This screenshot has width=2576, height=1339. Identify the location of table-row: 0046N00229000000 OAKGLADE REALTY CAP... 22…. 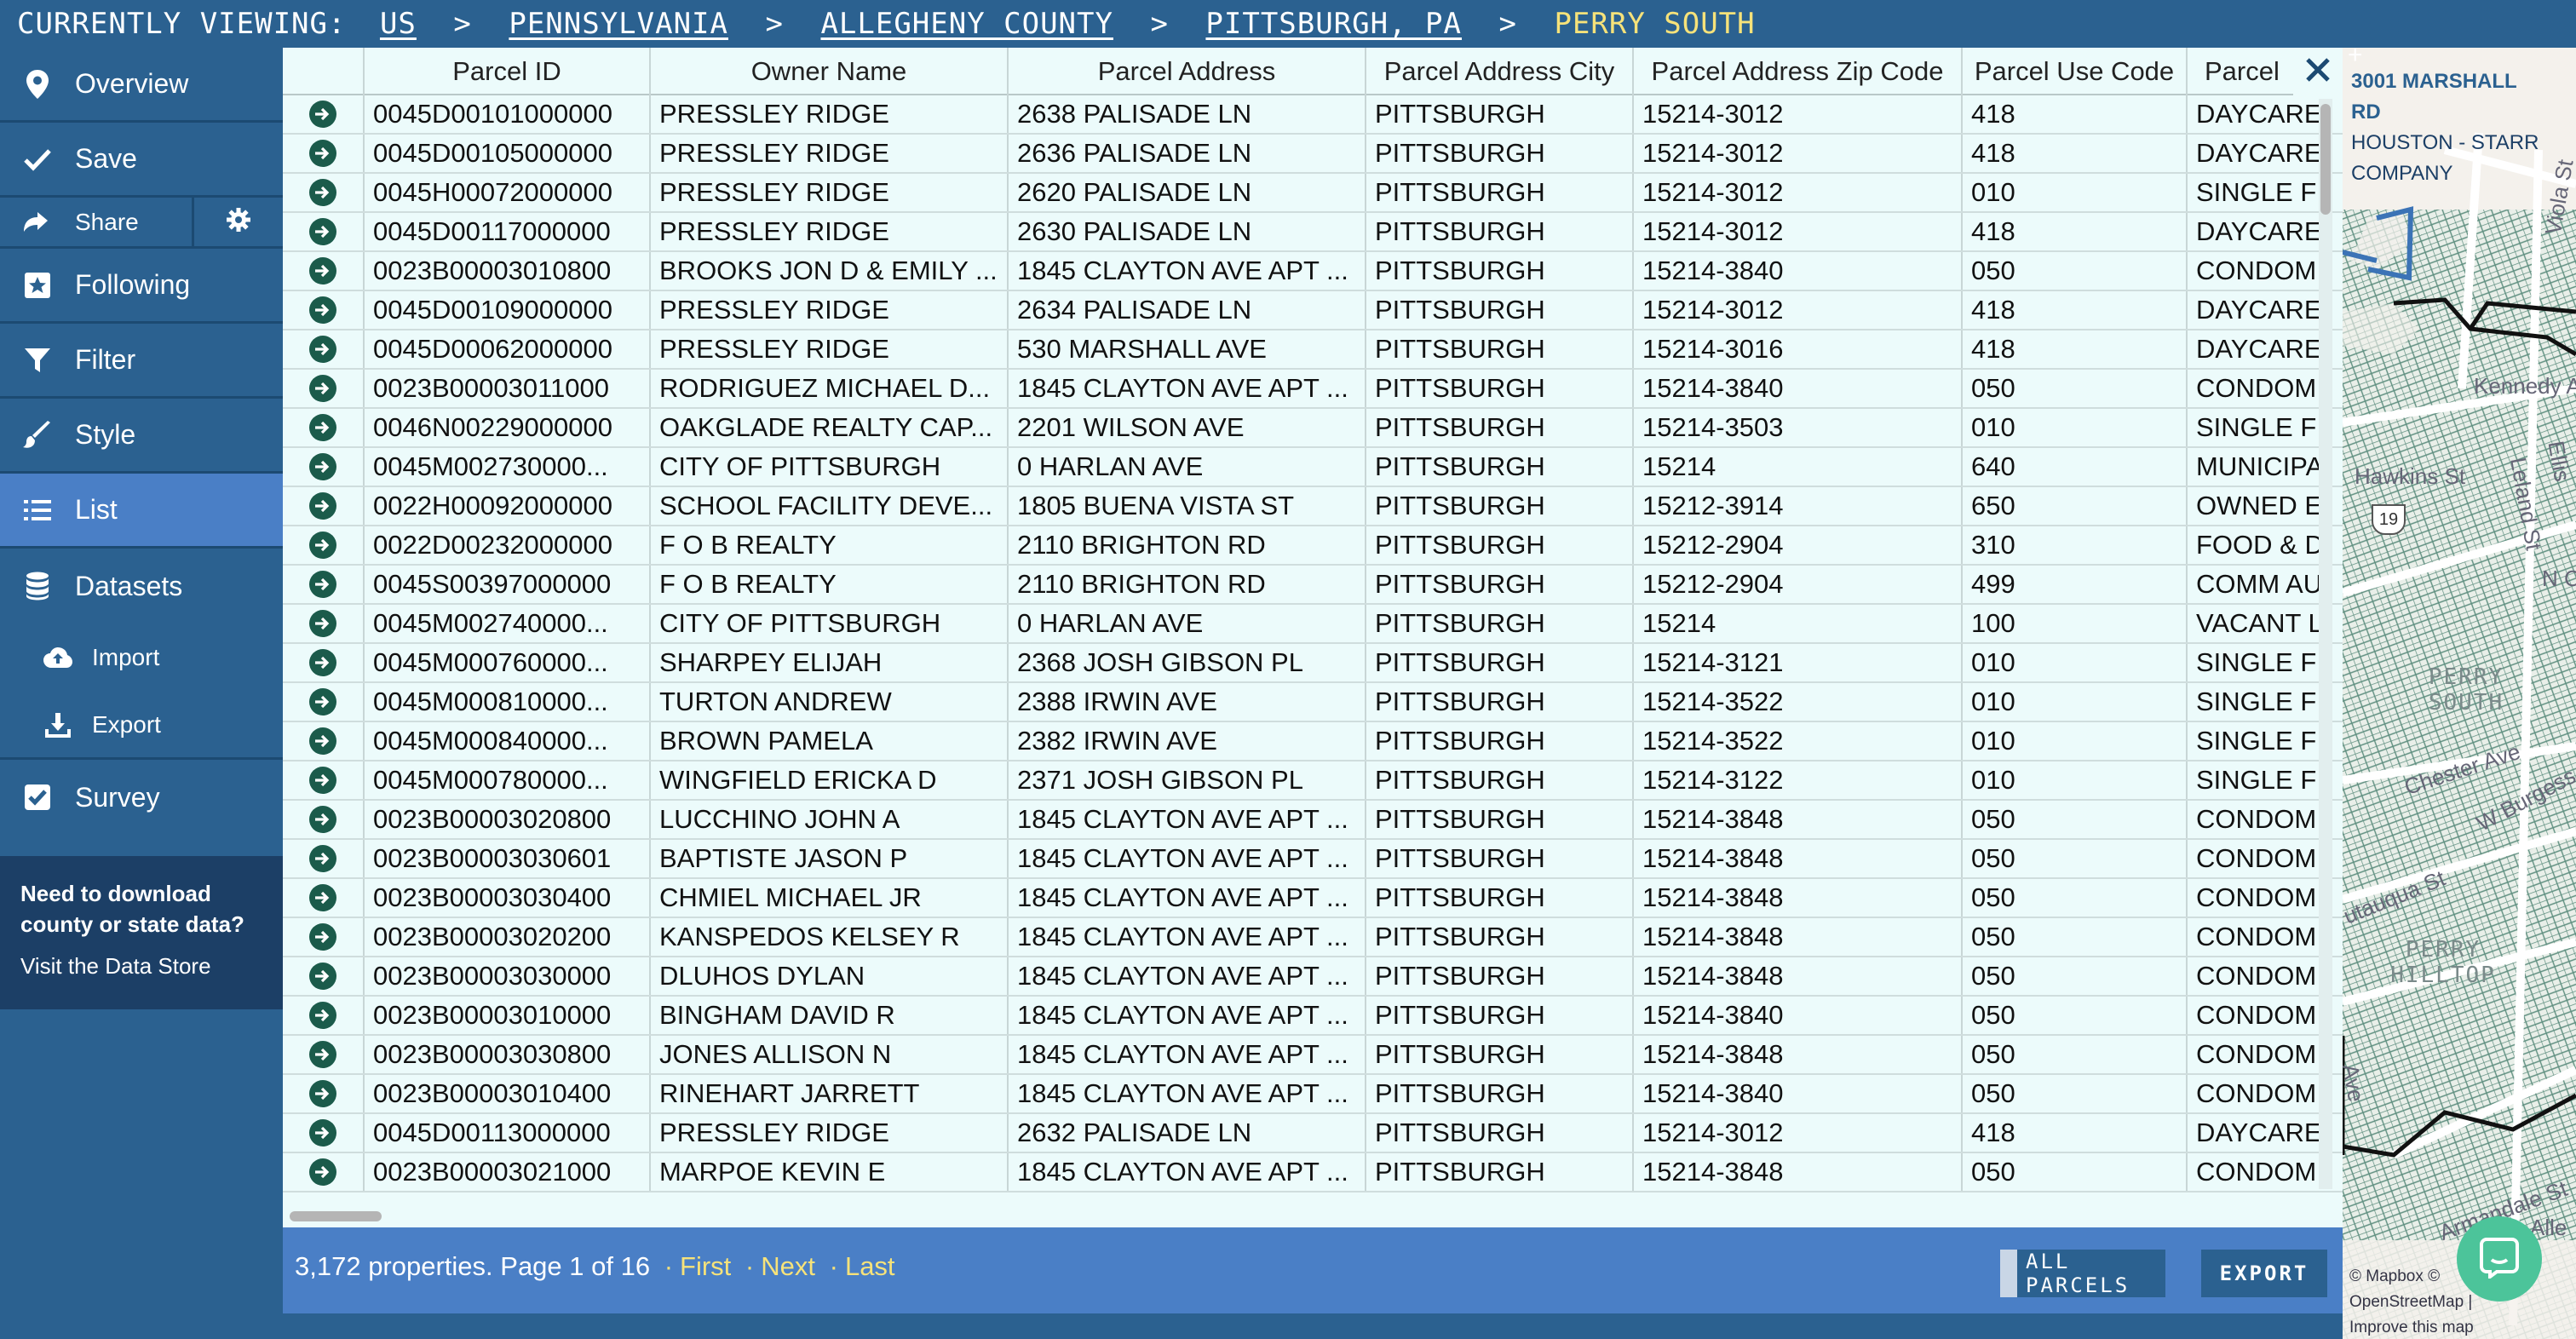
(1313, 428).